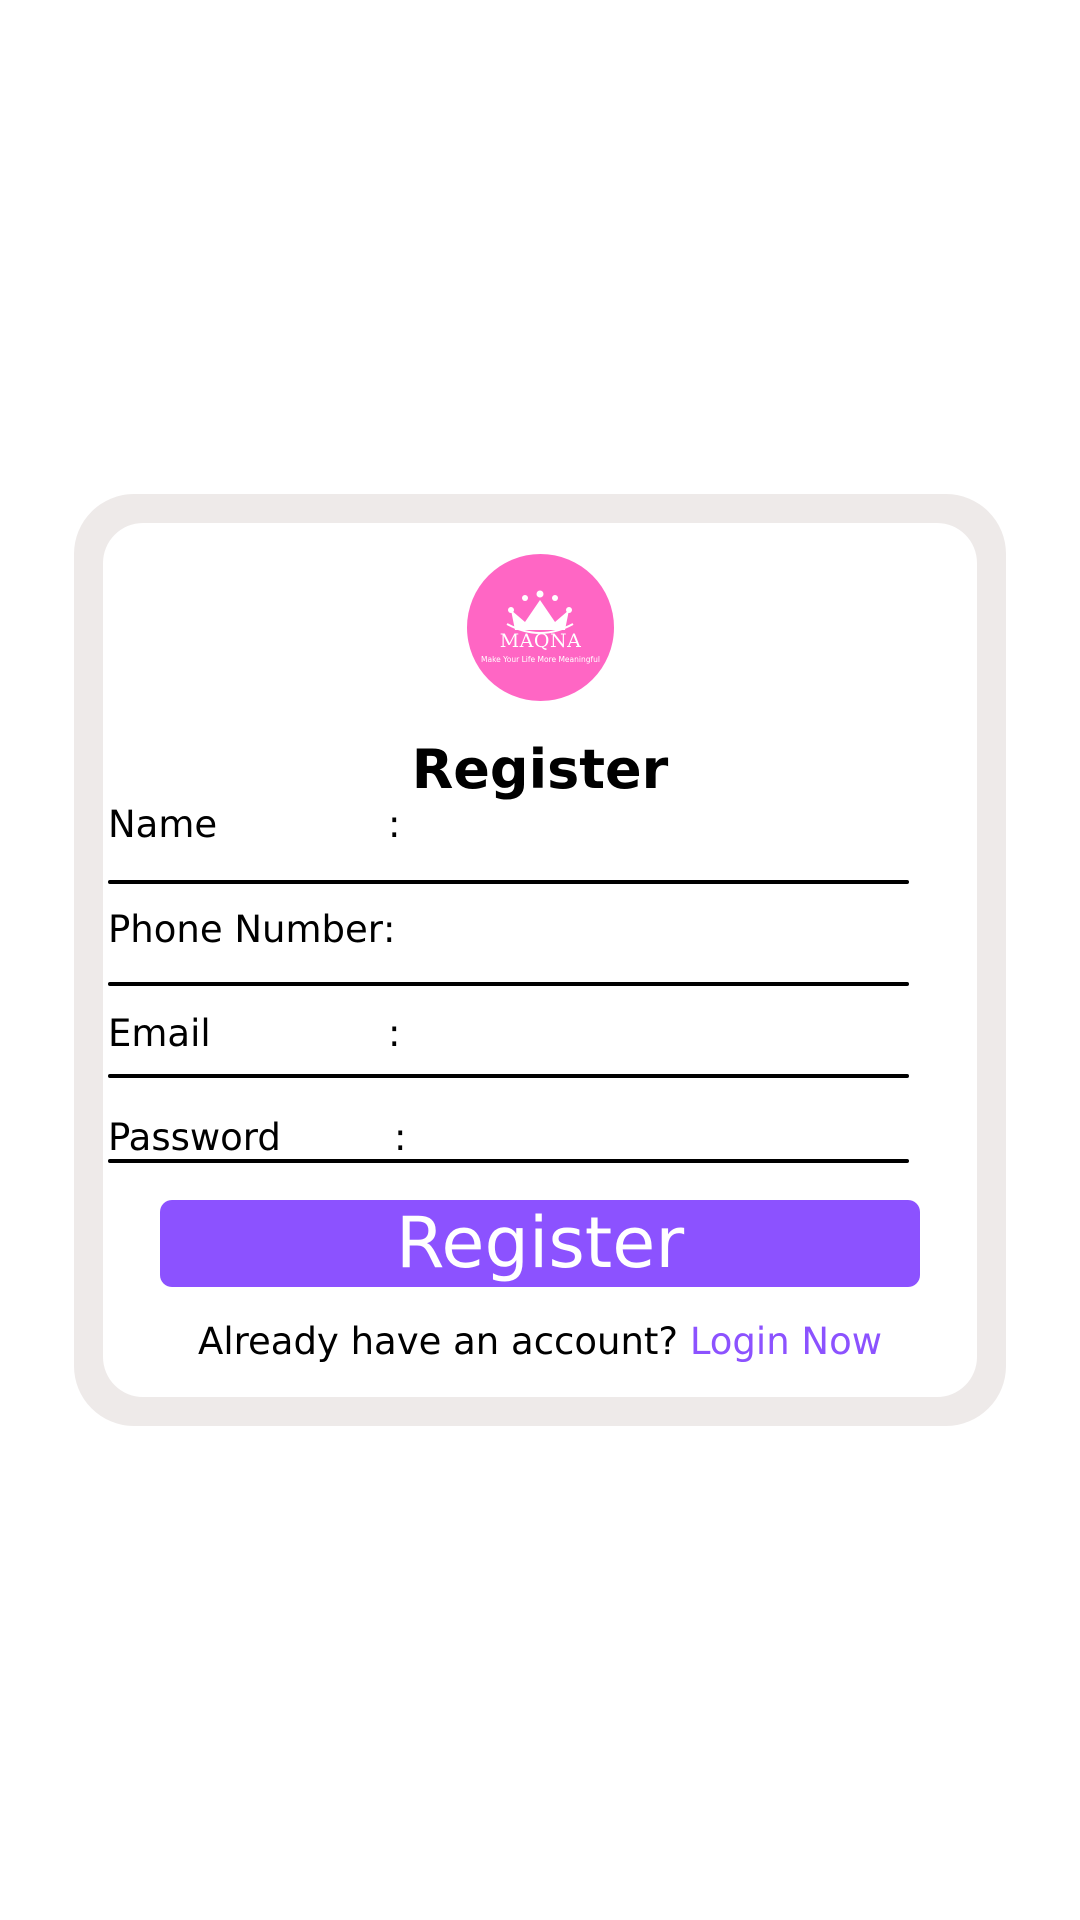 This screenshot has width=1080, height=1920. I want to click on phone-colon: :, so click(389, 929).